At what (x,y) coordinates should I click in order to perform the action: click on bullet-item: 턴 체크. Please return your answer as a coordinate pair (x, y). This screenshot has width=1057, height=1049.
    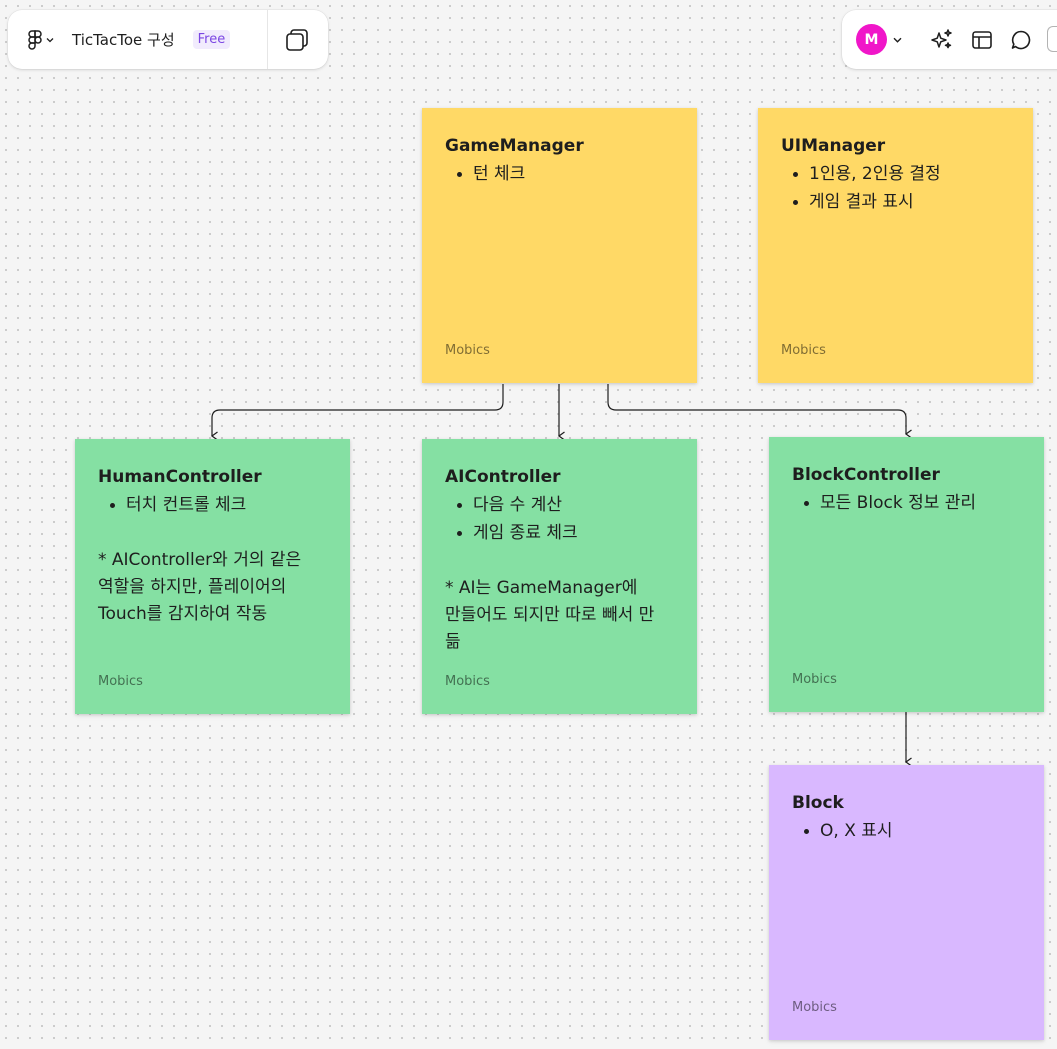
    Looking at the image, I should click on (565, 174).